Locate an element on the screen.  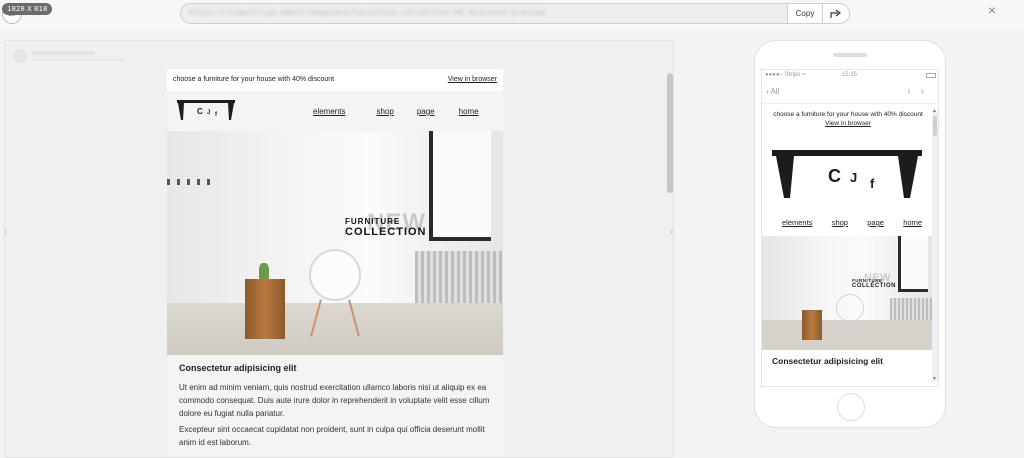
mobile-scroll-thumb is located at coordinates (935, 126).